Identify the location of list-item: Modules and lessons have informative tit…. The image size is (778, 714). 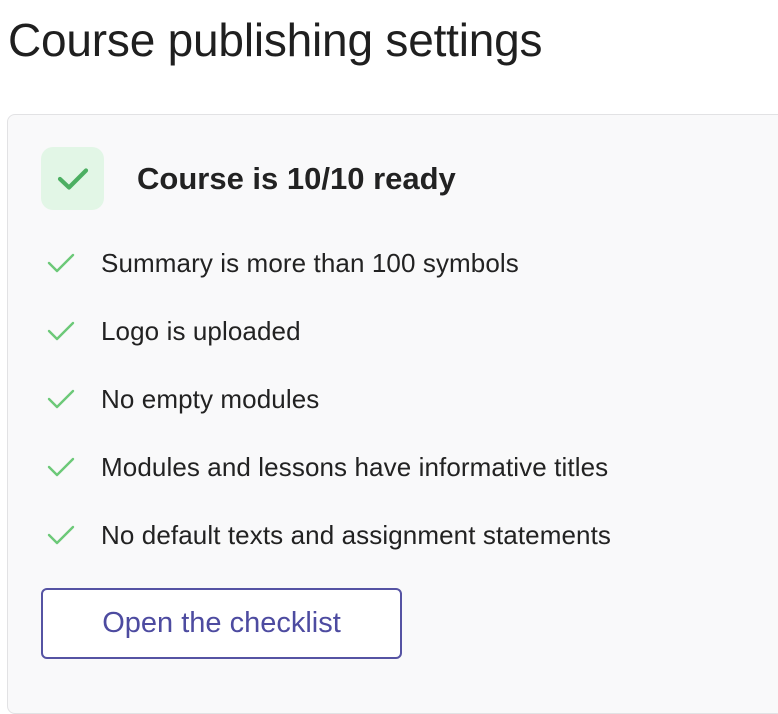
(327, 467).